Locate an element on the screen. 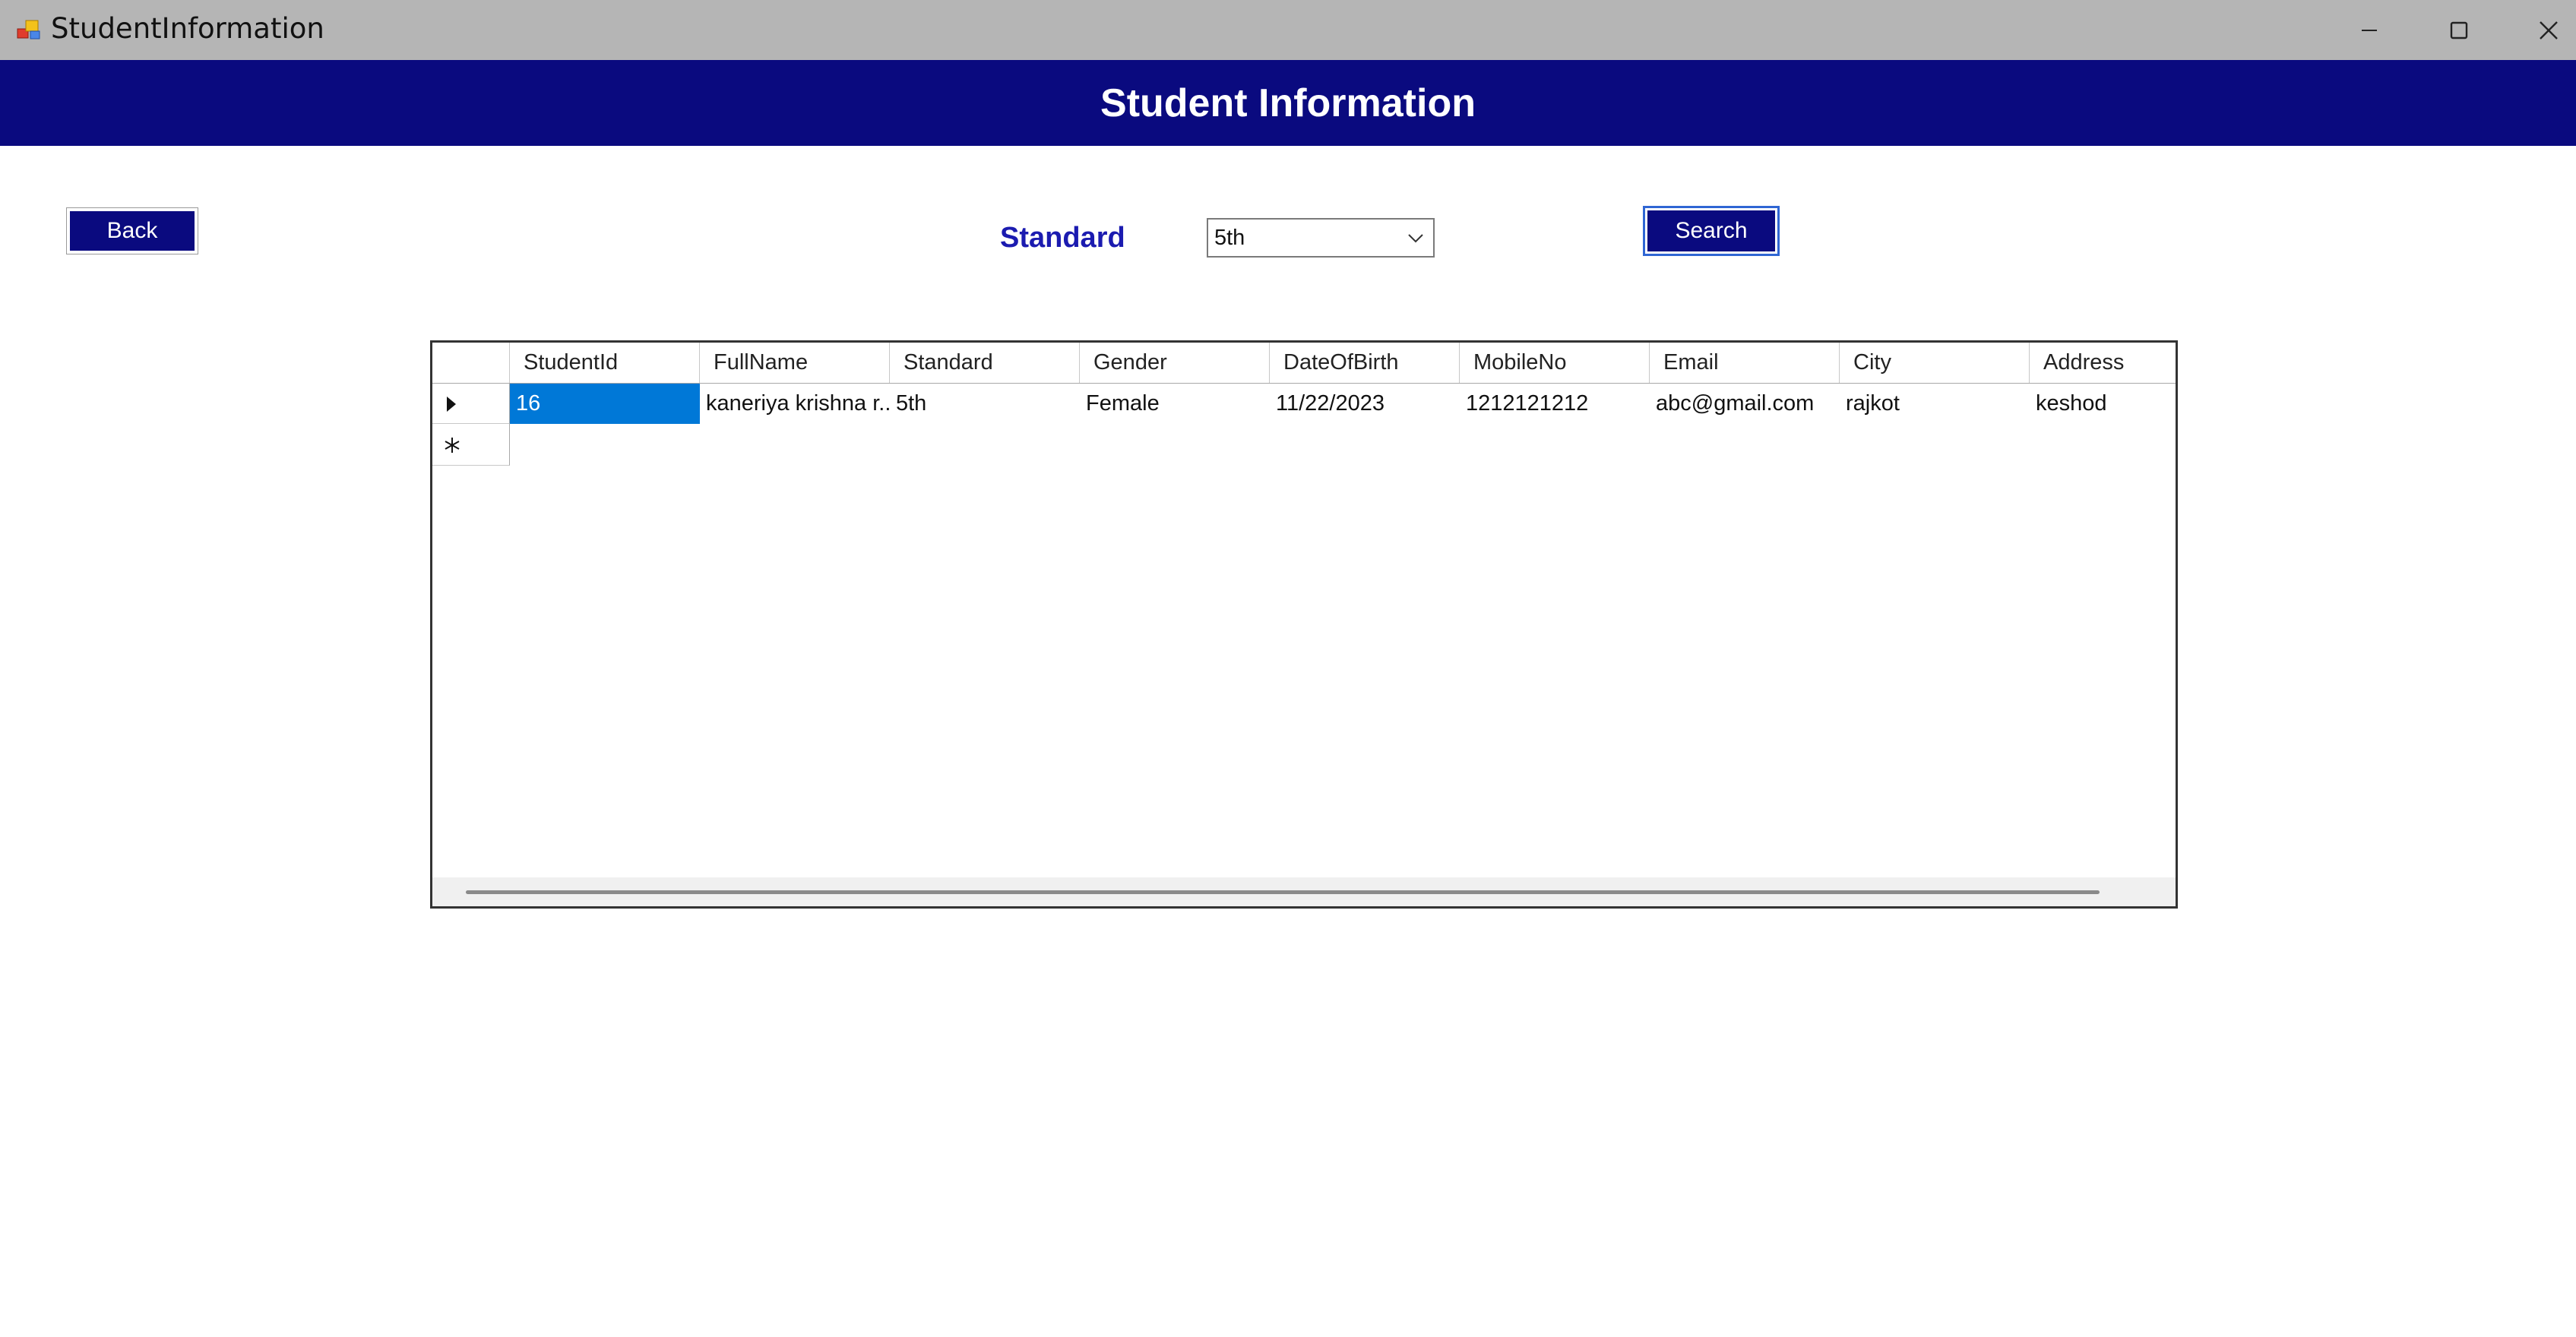 The width and height of the screenshot is (2576, 1337). minimize-icon is located at coordinates (2369, 30).